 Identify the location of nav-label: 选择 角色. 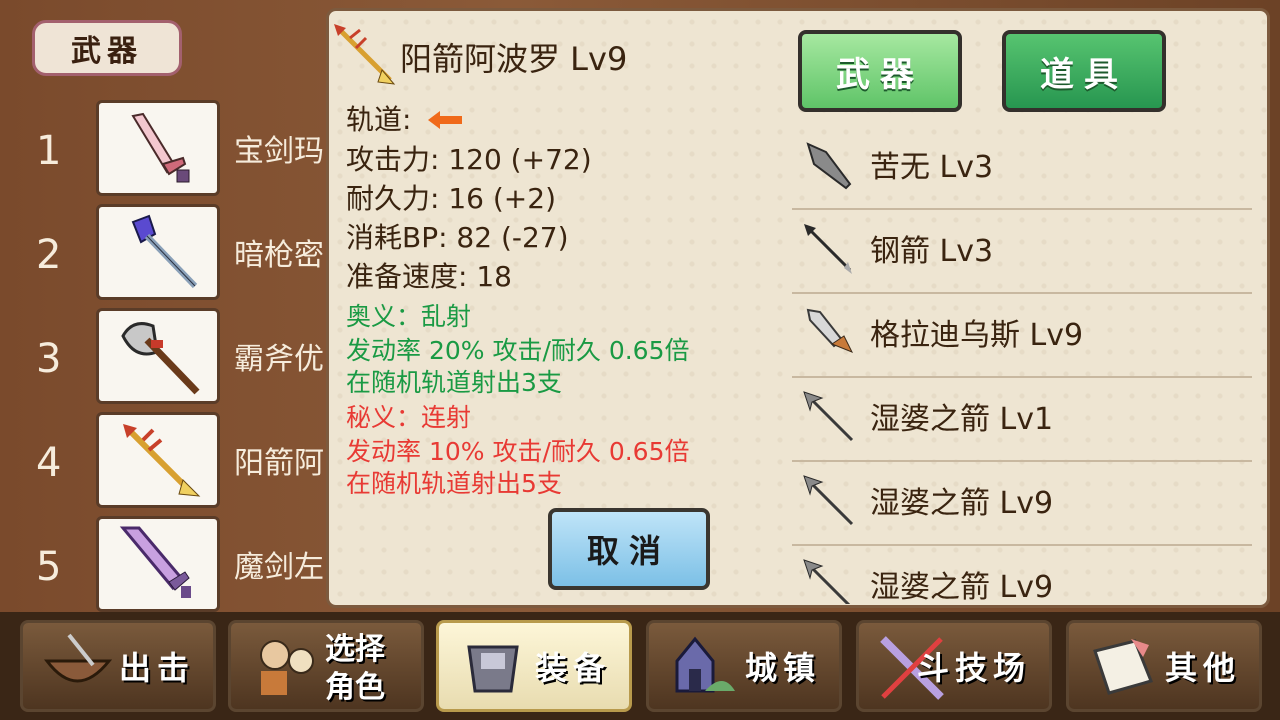
(355, 669).